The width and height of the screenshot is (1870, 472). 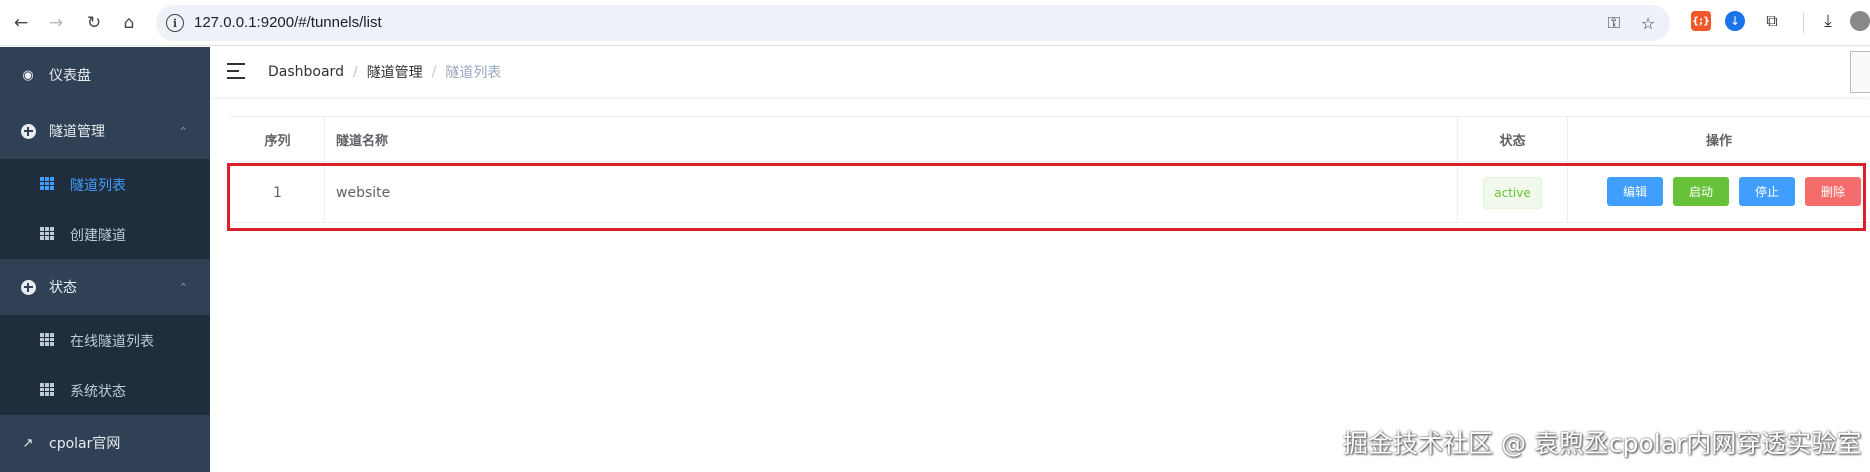 I want to click on cell-tunnel-name: website, so click(x=891, y=192).